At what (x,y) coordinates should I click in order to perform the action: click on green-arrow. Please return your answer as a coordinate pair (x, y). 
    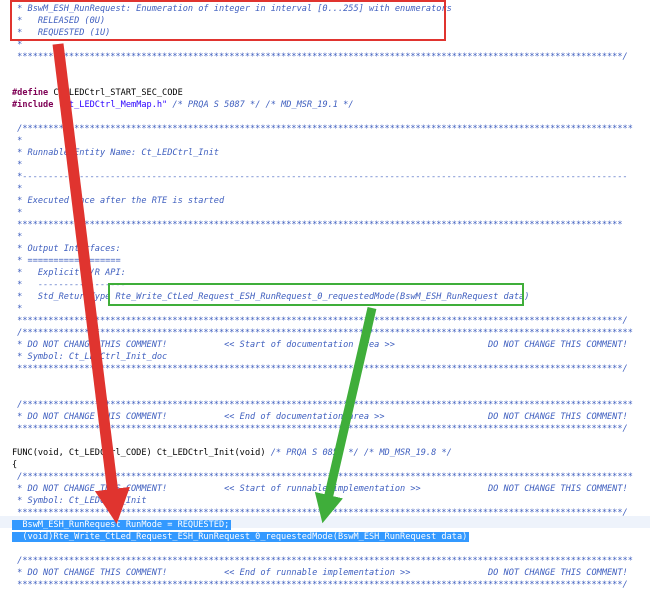
    Looking at the image, I should click on (345, 415).